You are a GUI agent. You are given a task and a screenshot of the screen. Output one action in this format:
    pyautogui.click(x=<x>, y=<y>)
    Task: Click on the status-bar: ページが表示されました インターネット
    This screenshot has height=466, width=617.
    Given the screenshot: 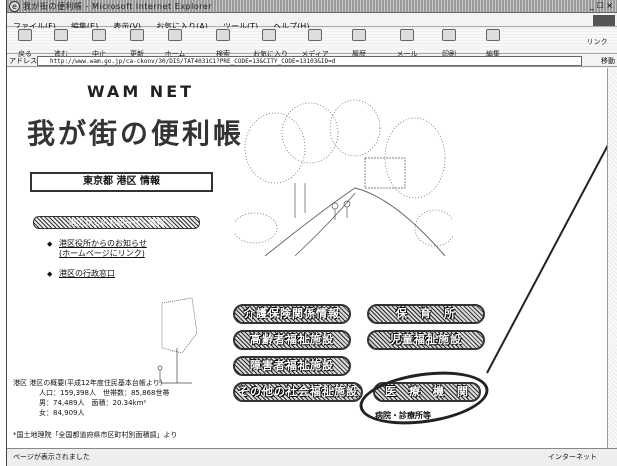 What is the action you would take?
    pyautogui.click(x=312, y=457)
    